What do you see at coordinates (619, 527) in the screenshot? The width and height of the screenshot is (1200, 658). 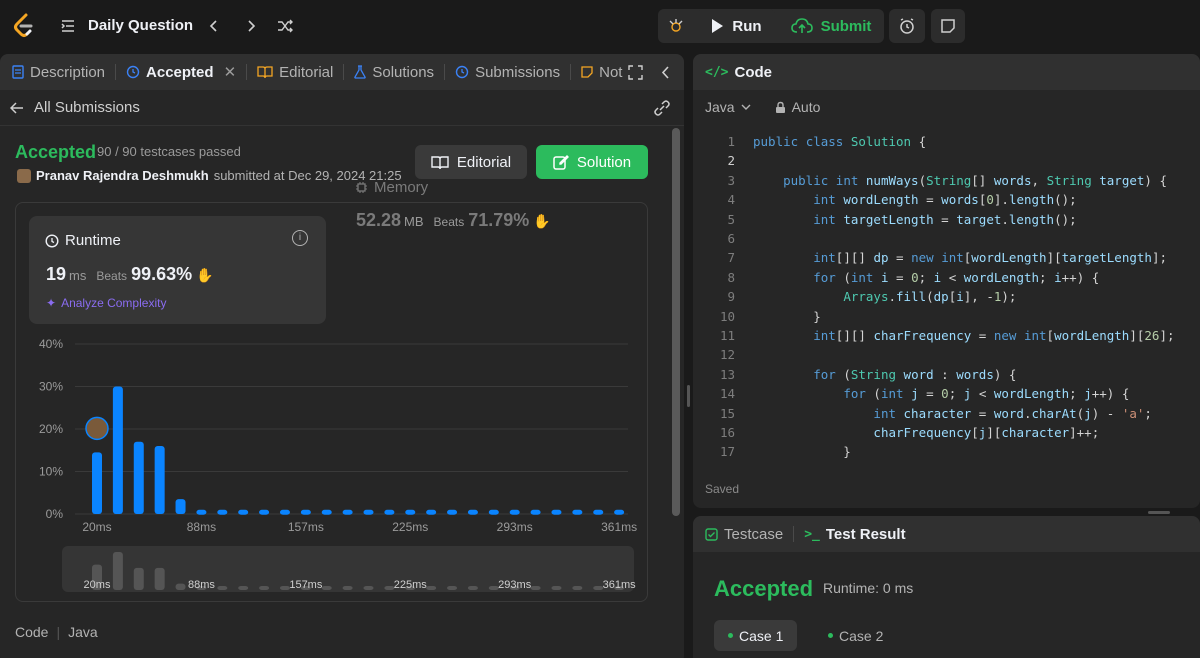 I see `x-tick-label: 361ms` at bounding box center [619, 527].